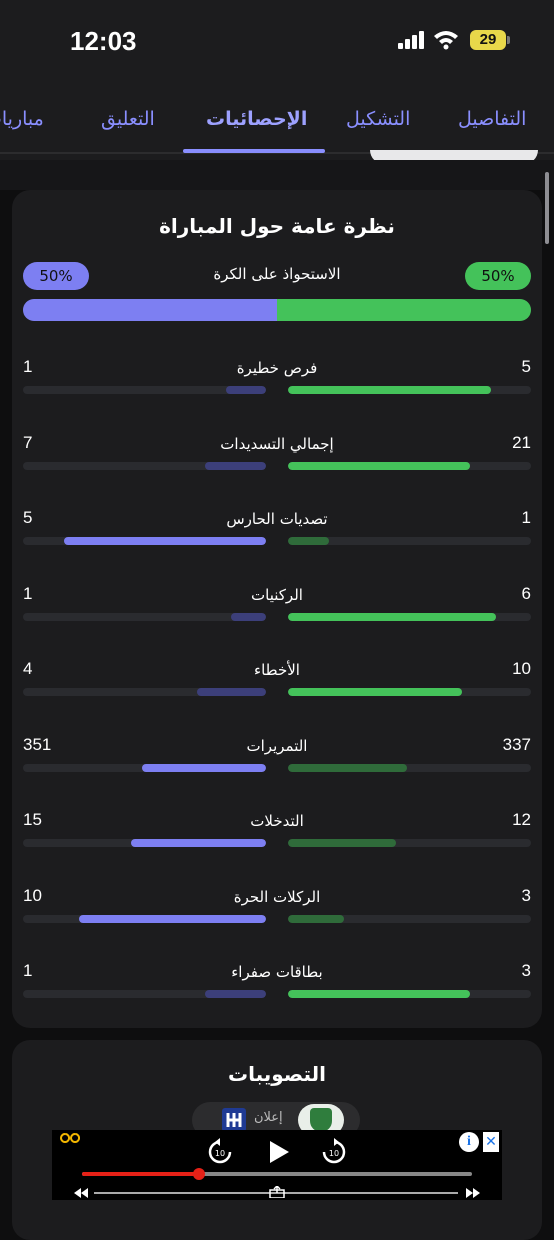  What do you see at coordinates (277, 41) in the screenshot?
I see `status-bar: 12:03 29` at bounding box center [277, 41].